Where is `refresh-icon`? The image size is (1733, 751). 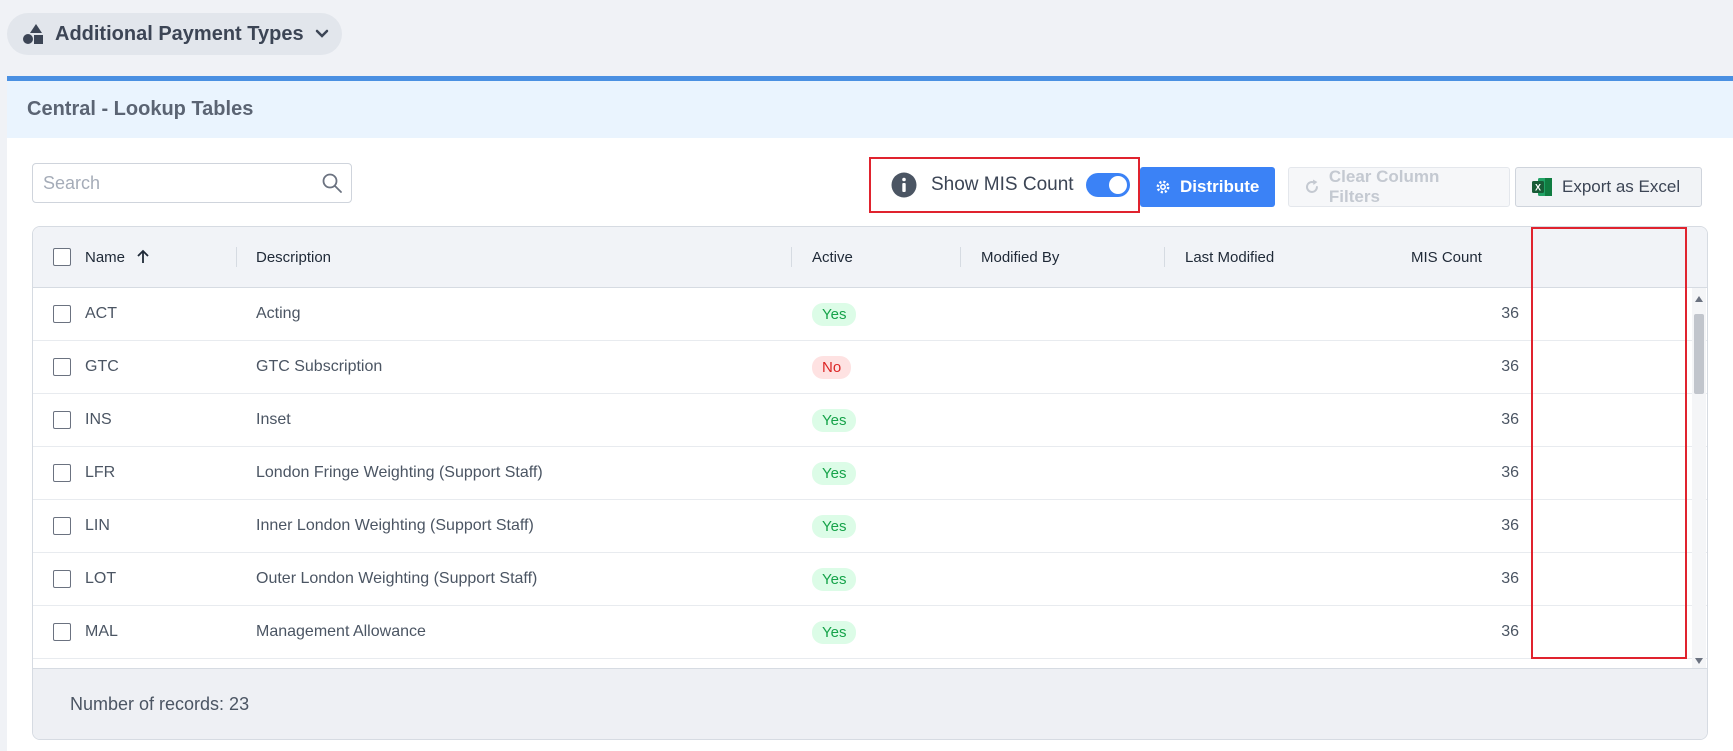 refresh-icon is located at coordinates (1312, 186).